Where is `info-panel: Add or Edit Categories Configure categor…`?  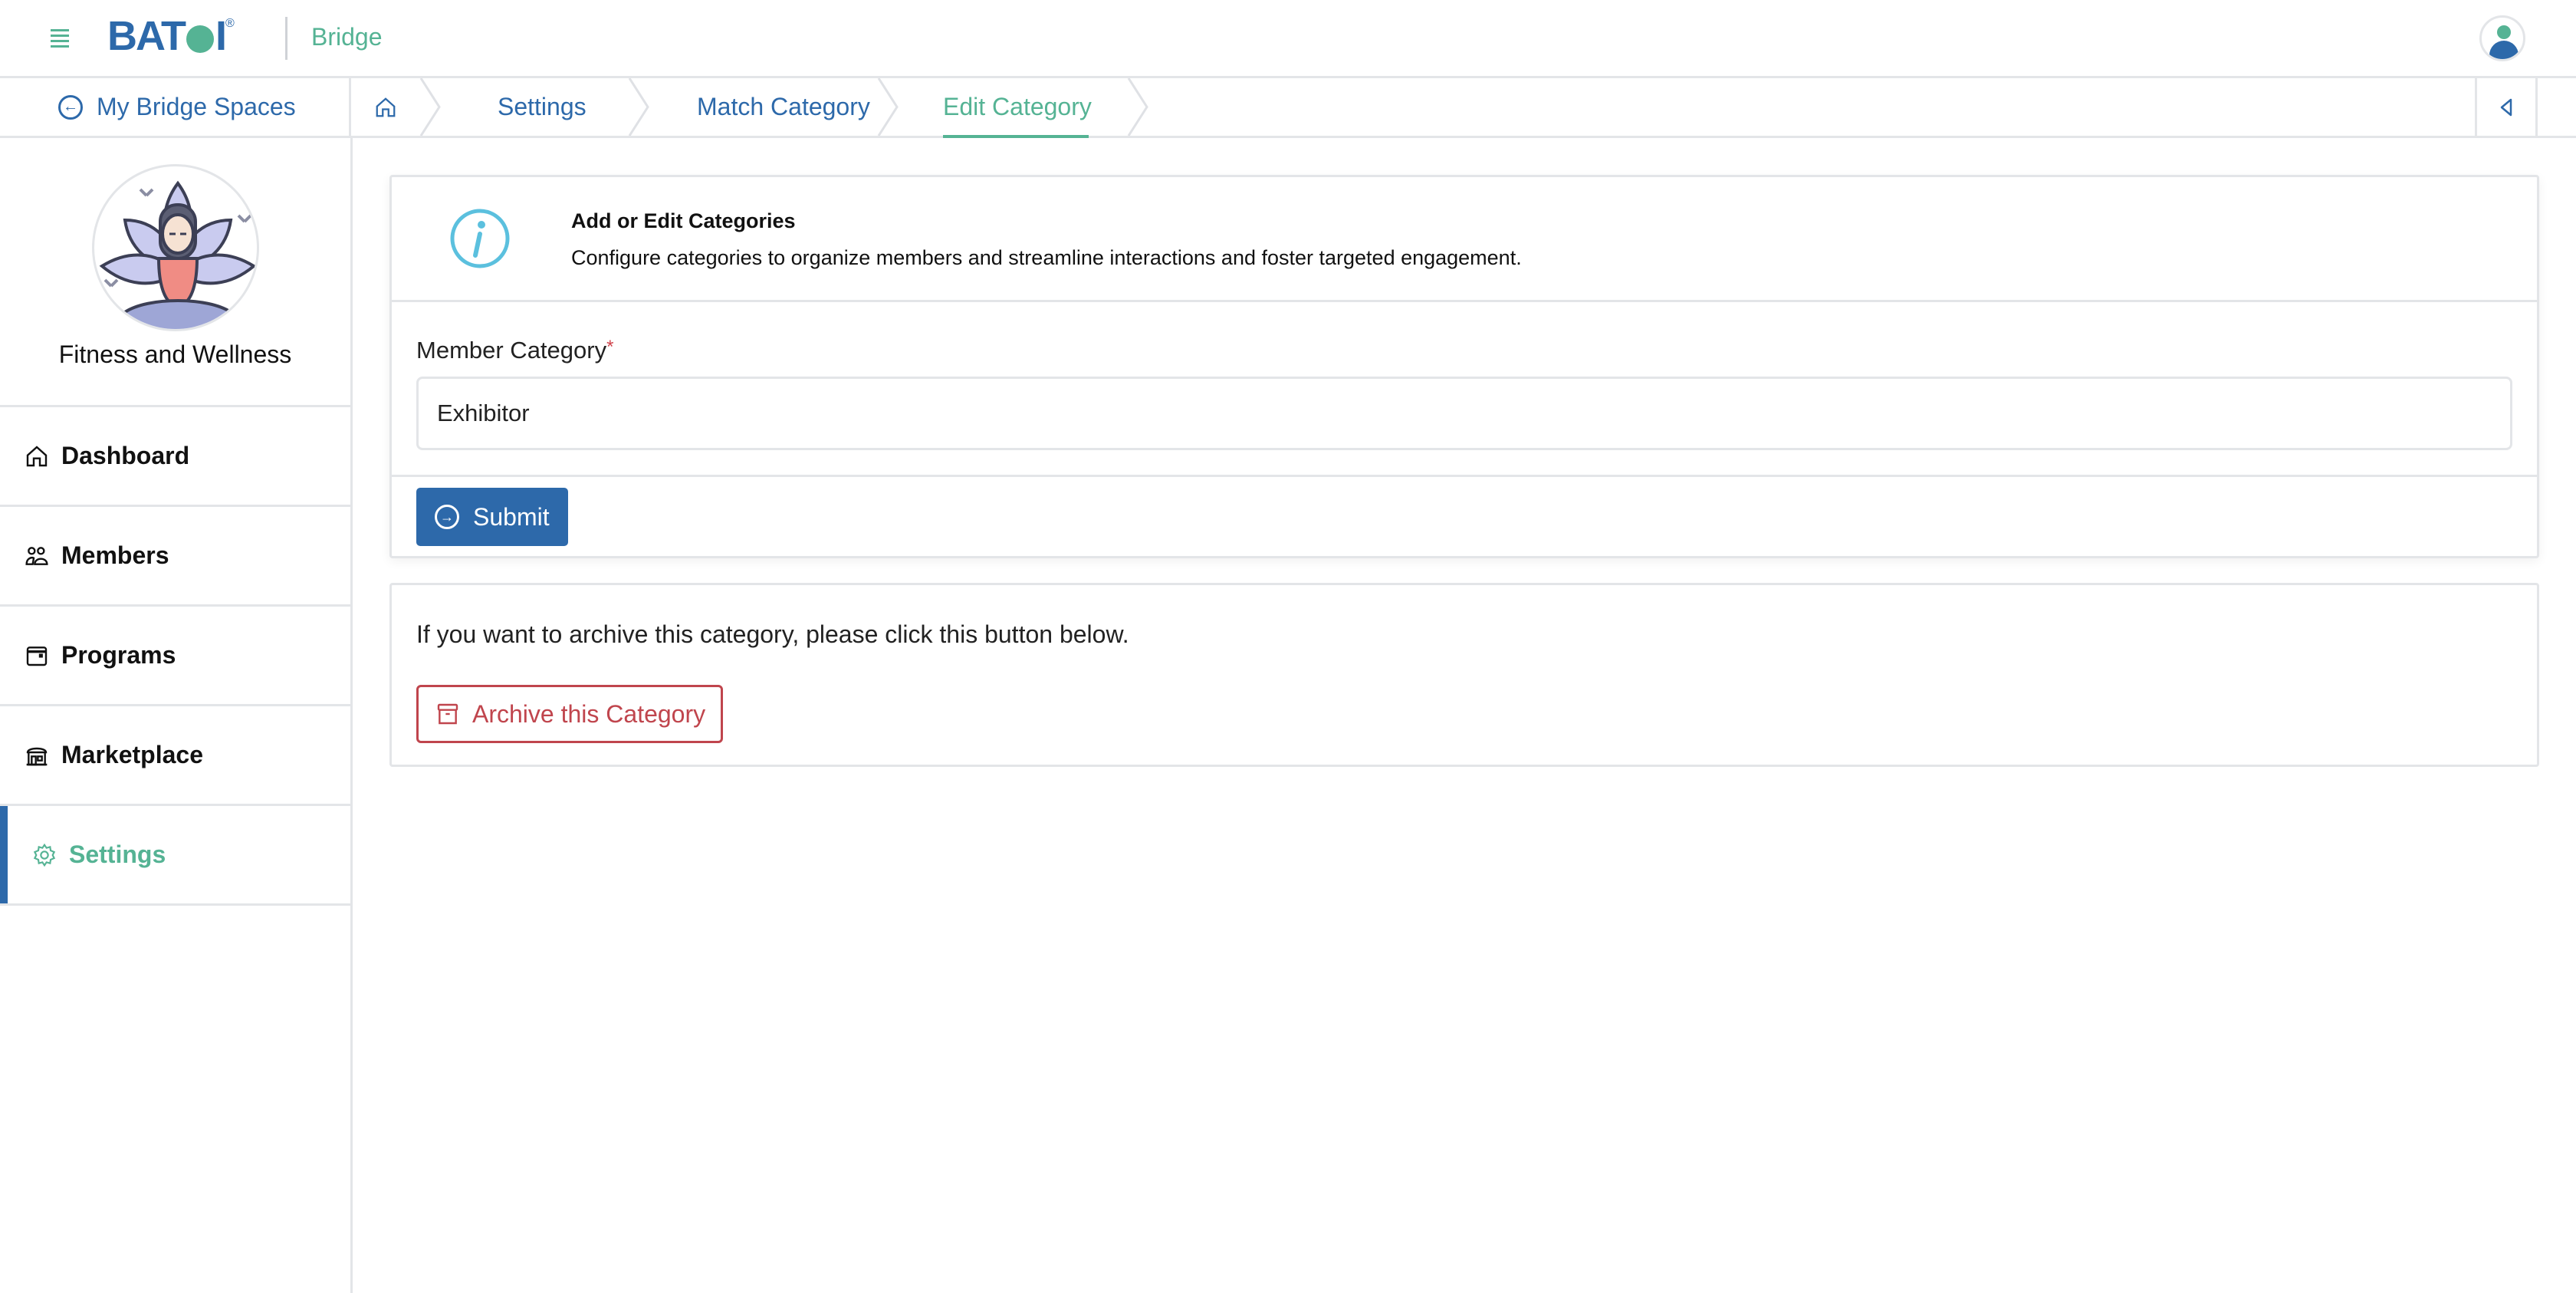
info-panel: Add or Edit Categories Configure categor… is located at coordinates (1464, 240).